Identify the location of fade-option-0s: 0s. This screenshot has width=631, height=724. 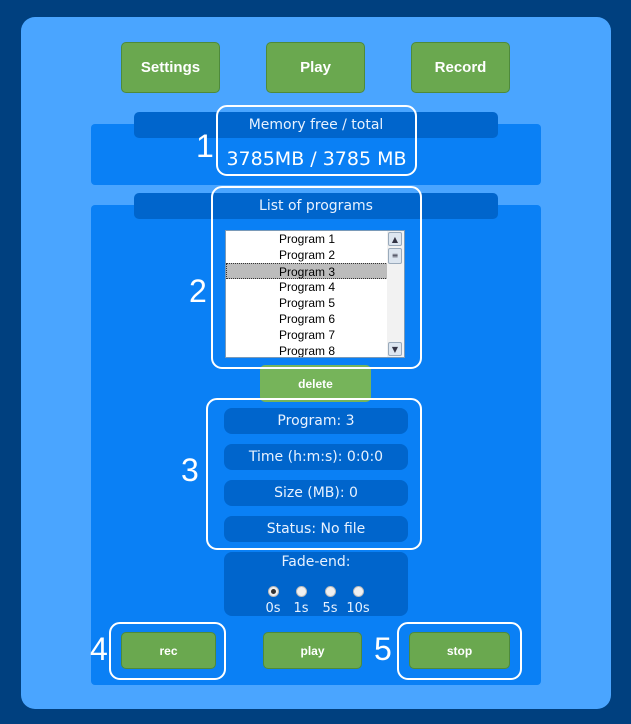
(273, 601).